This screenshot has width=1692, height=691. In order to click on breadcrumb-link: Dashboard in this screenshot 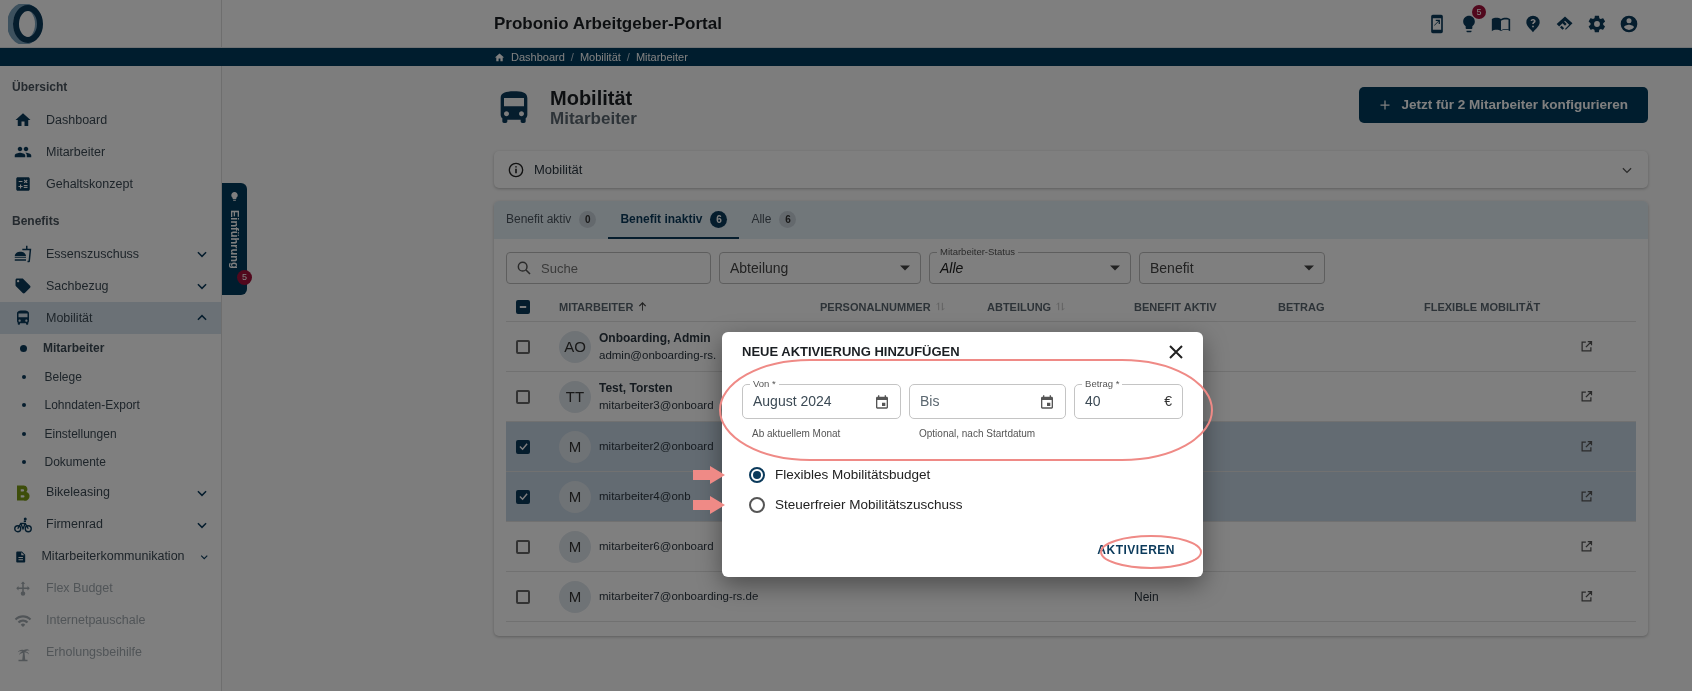, I will do `click(538, 57)`.